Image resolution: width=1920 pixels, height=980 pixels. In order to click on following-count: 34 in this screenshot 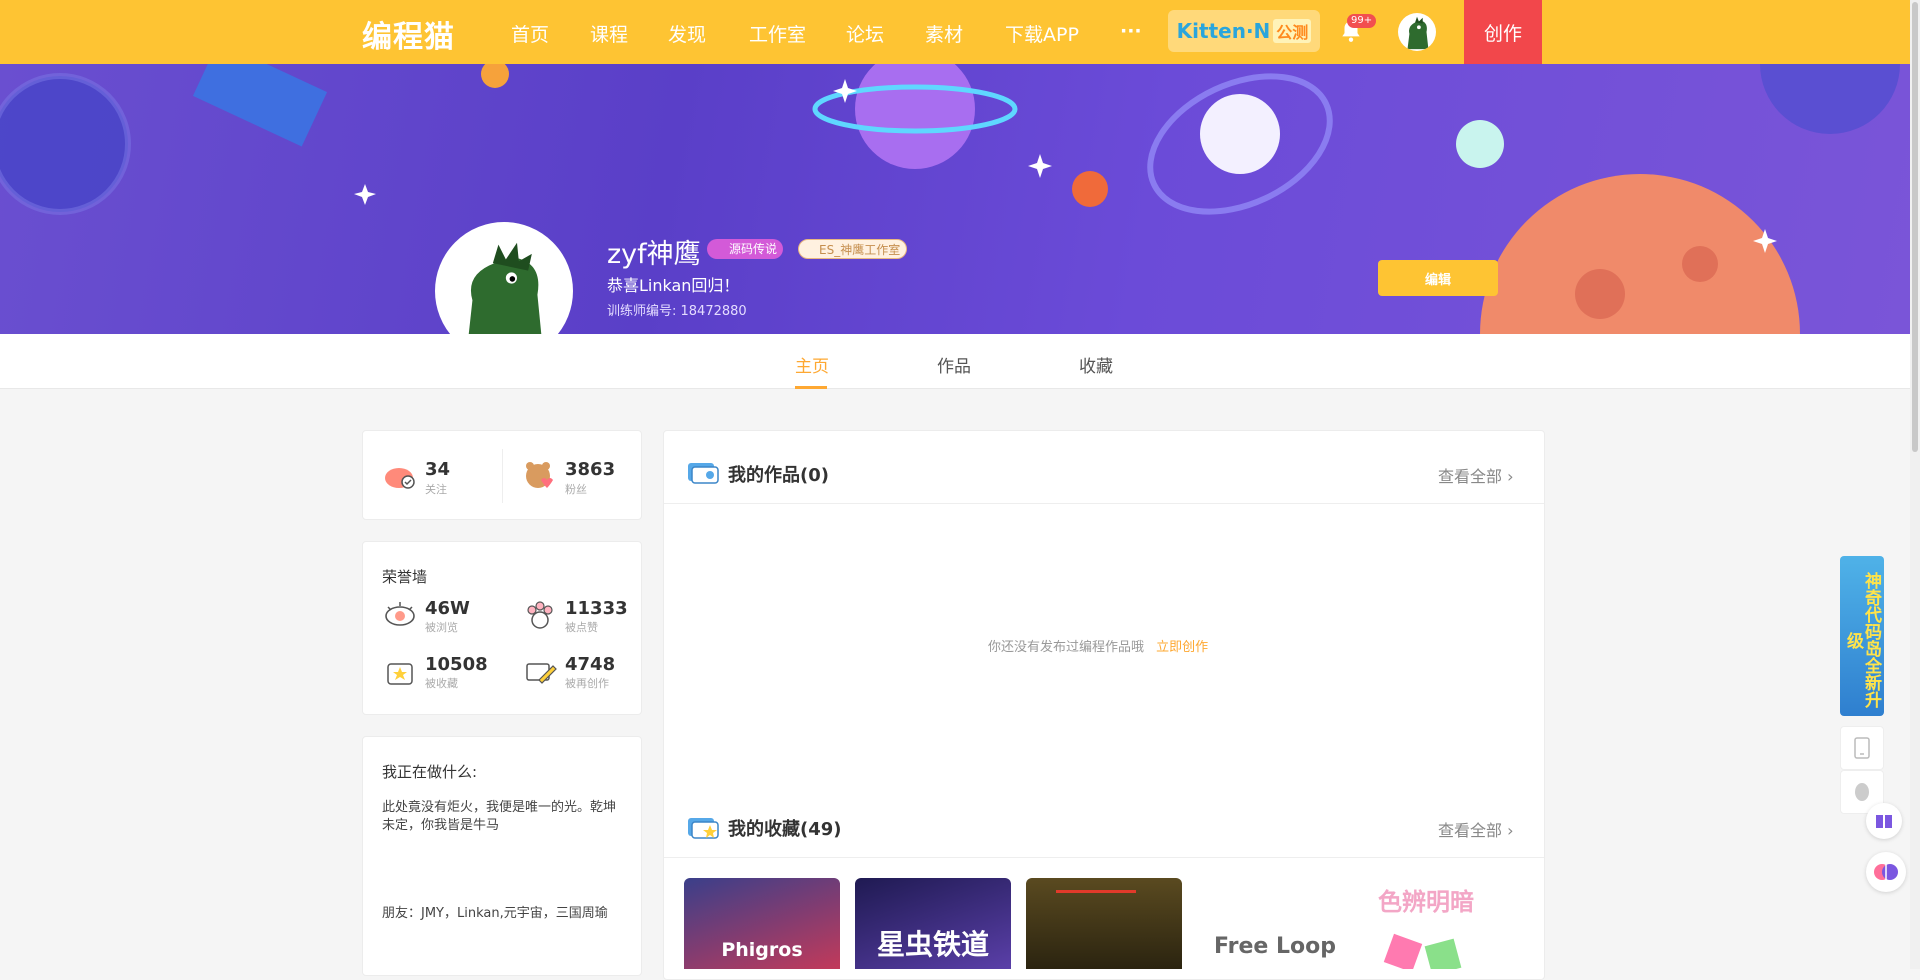, I will do `click(437, 469)`.